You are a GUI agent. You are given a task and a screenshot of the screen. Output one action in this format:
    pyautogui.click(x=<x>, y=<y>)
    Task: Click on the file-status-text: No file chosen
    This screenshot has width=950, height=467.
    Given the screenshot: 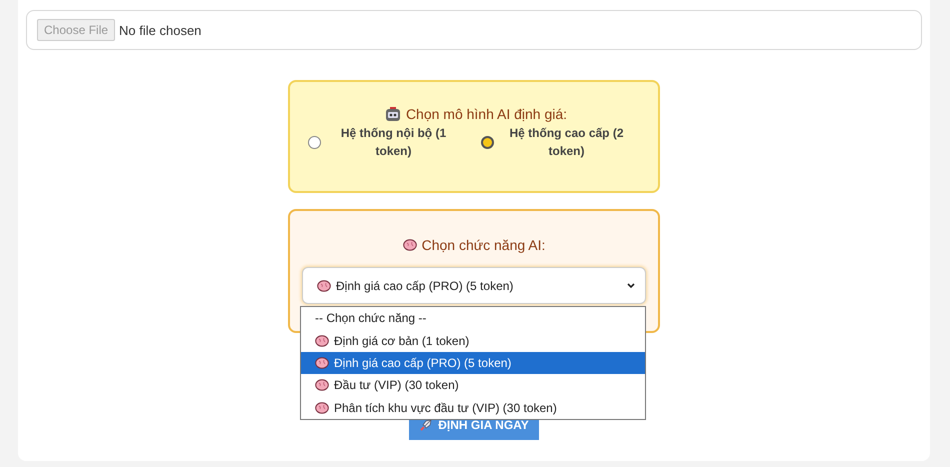 What is the action you would take?
    pyautogui.click(x=160, y=30)
    